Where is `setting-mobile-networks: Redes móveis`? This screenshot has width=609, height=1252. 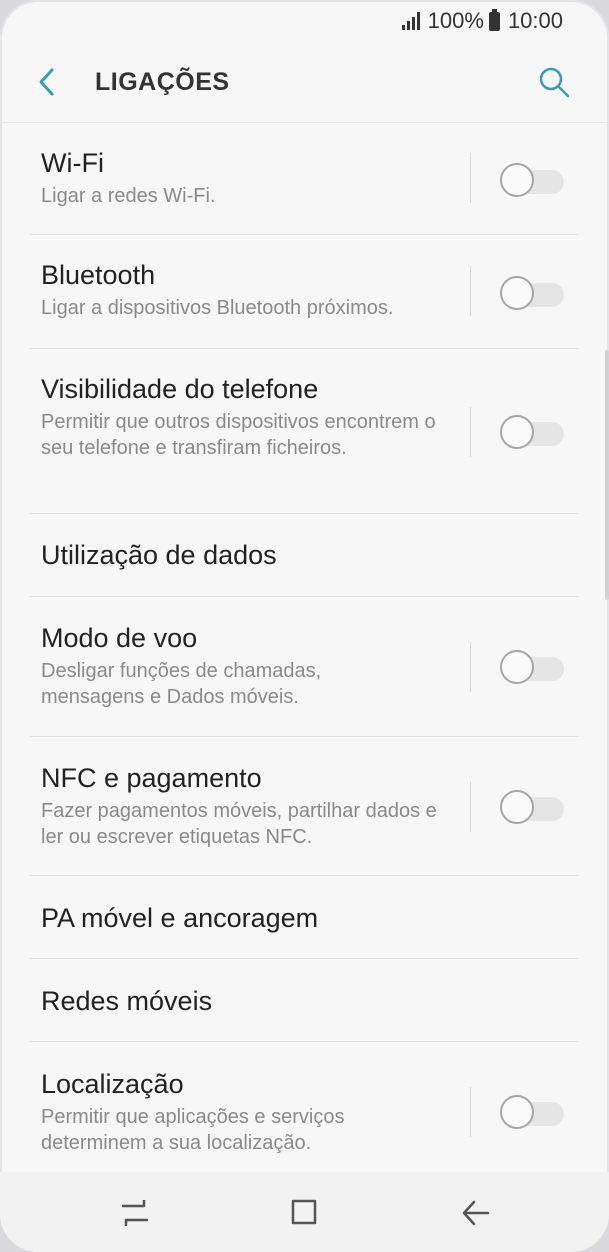
setting-mobile-networks: Redes móveis is located at coordinates (304, 1000).